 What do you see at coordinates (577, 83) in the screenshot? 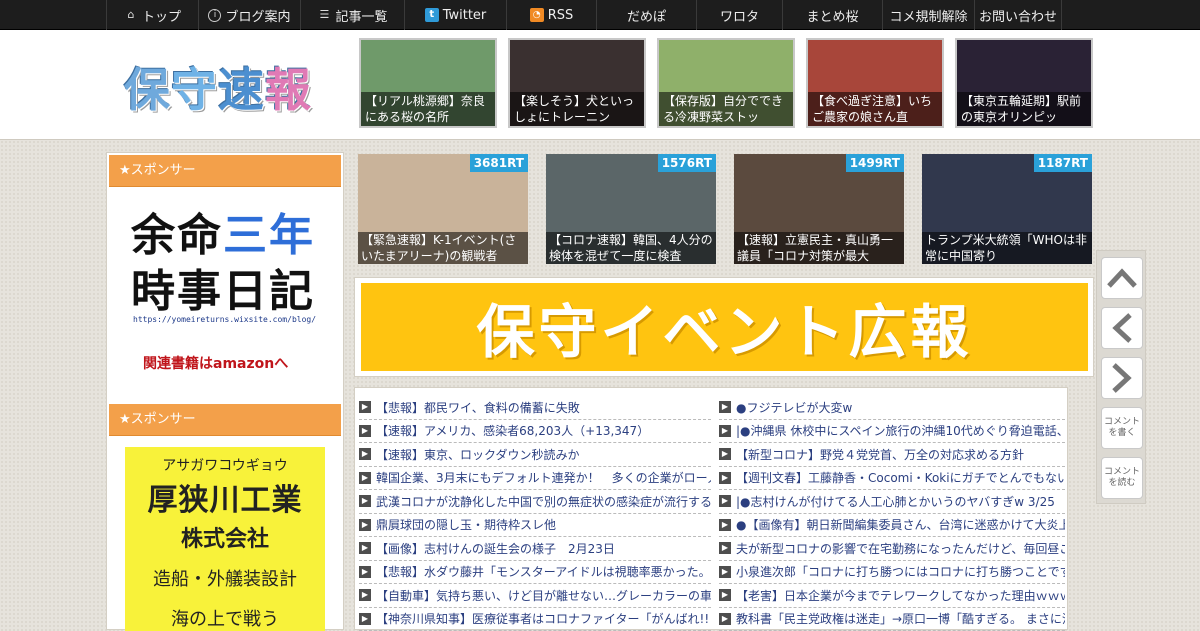
I see `featured-thumbnail: 【楽しそう】犬といっしょにトレーニン` at bounding box center [577, 83].